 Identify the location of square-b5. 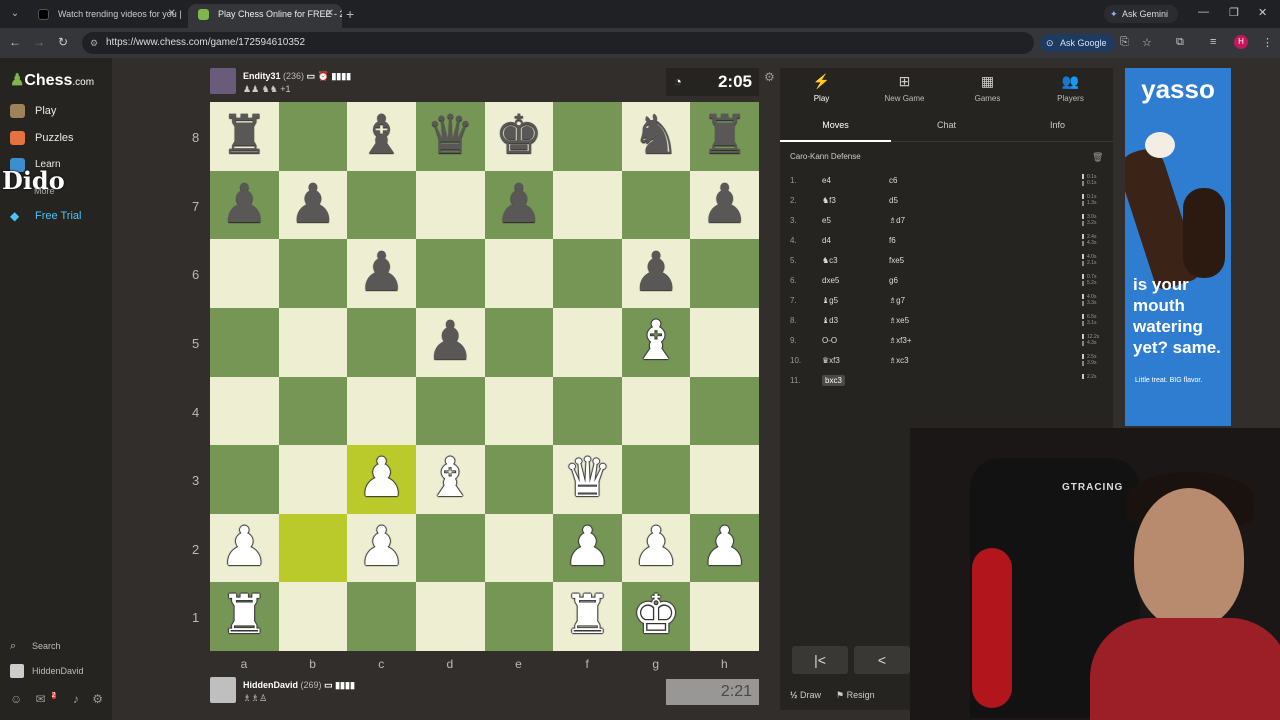
(313, 342).